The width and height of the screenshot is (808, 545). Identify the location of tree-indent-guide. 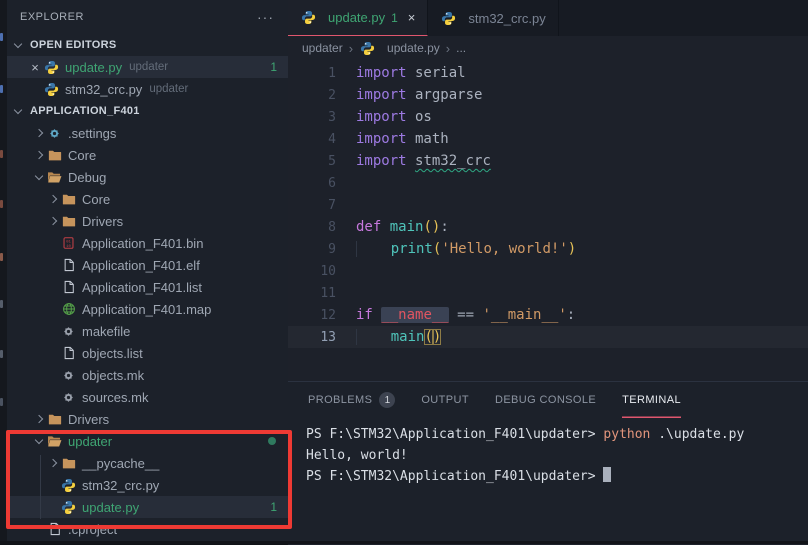
(40, 487).